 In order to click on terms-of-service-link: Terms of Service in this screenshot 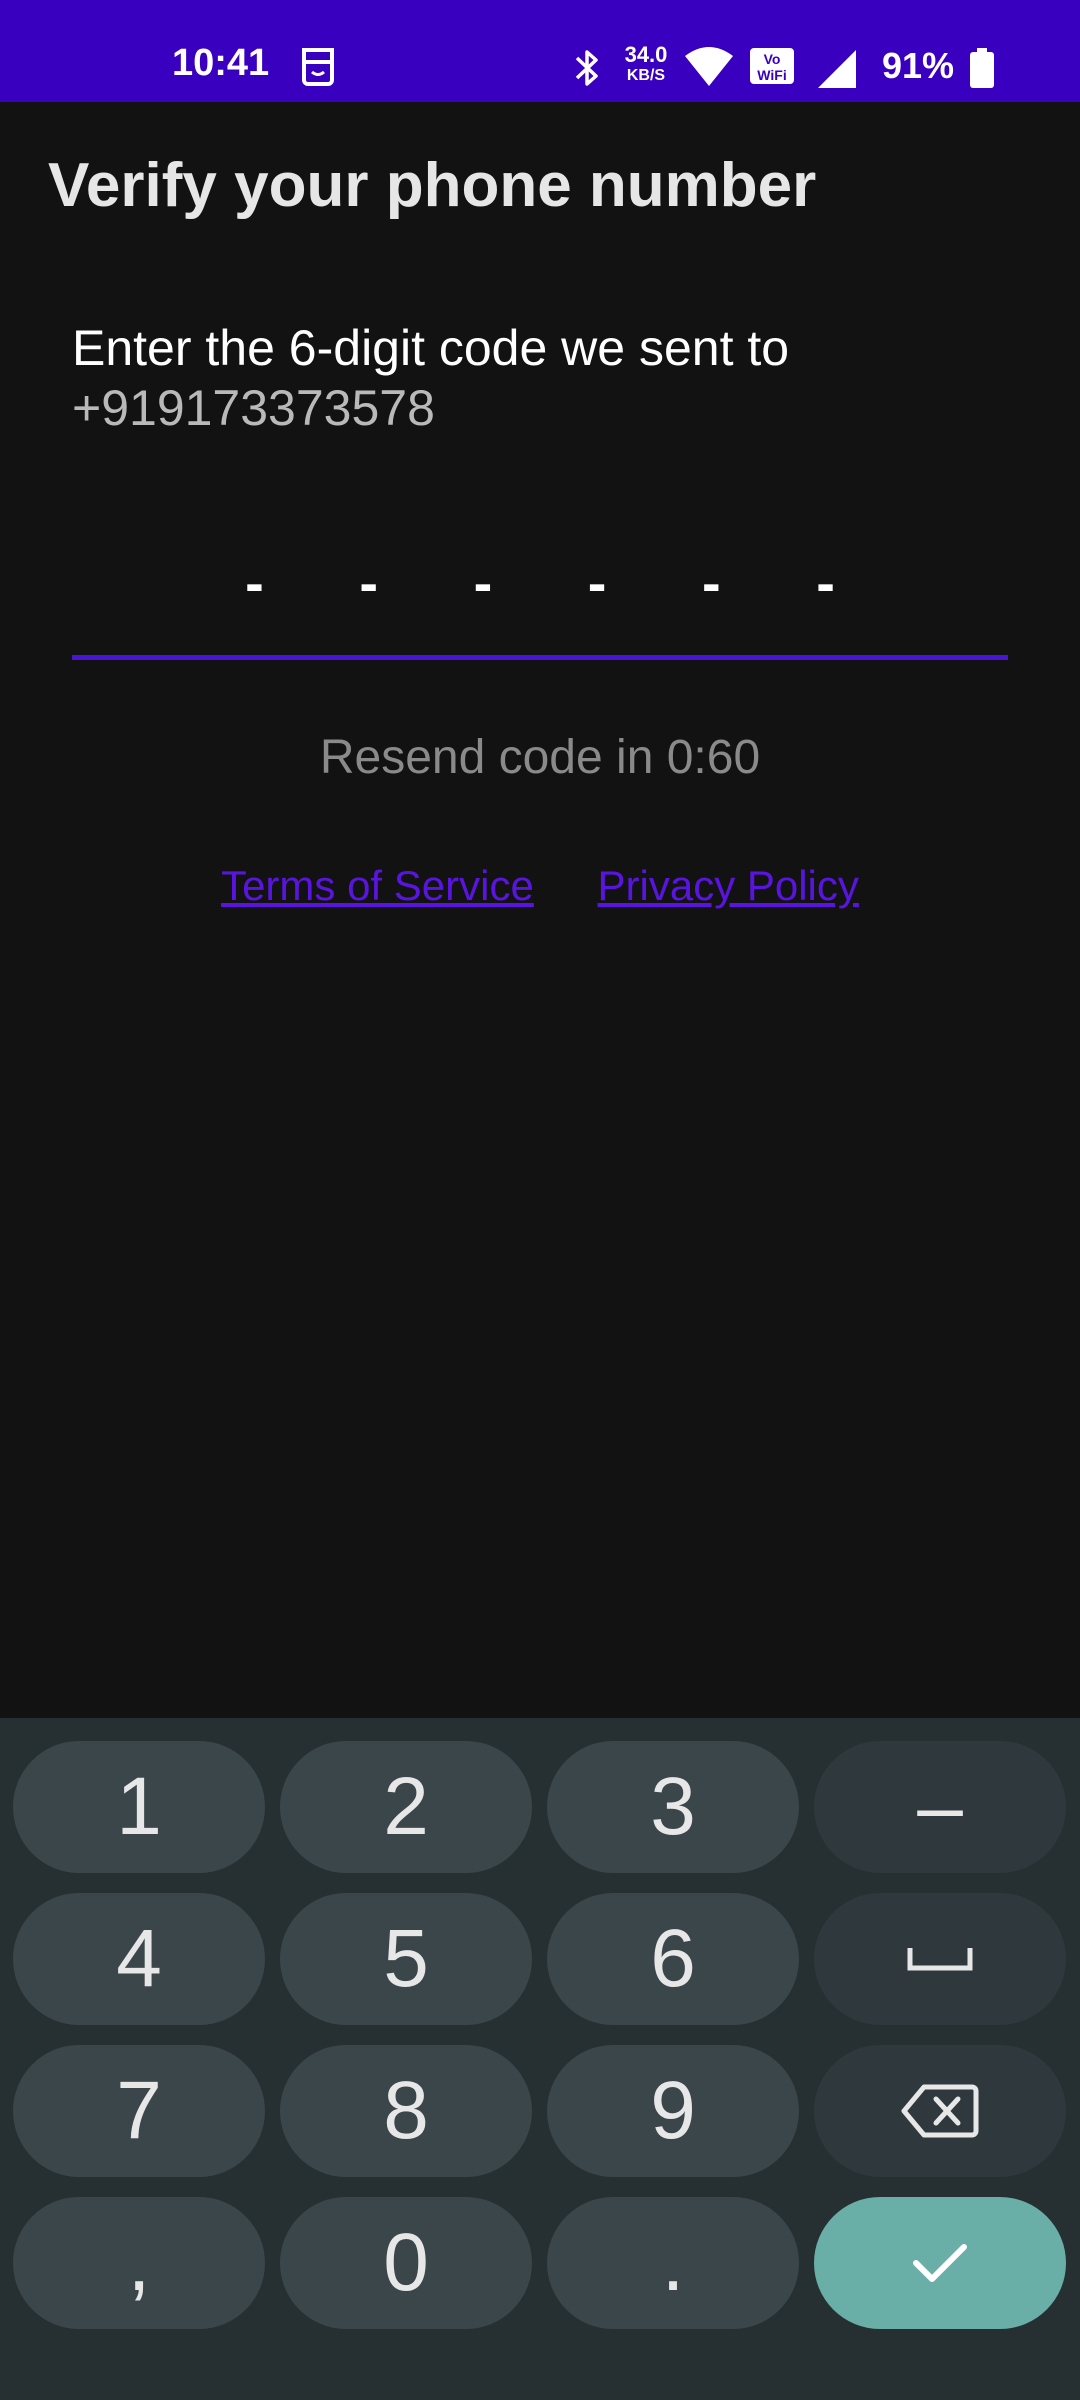, I will do `click(377, 885)`.